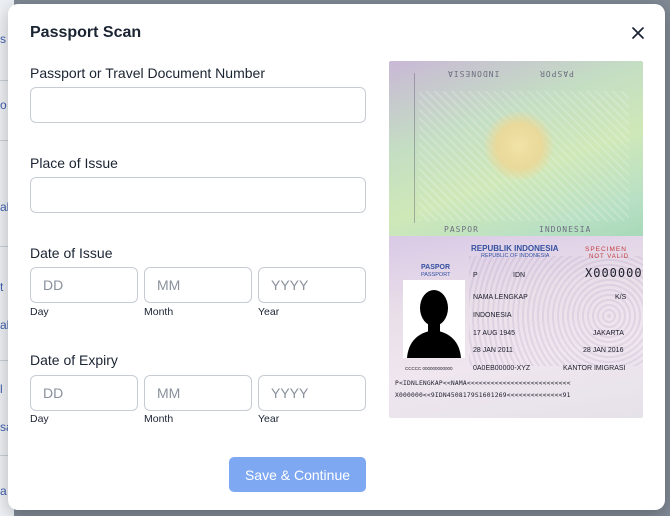 The width and height of the screenshot is (670, 516). What do you see at coordinates (198, 105) in the screenshot?
I see `document-number-input` at bounding box center [198, 105].